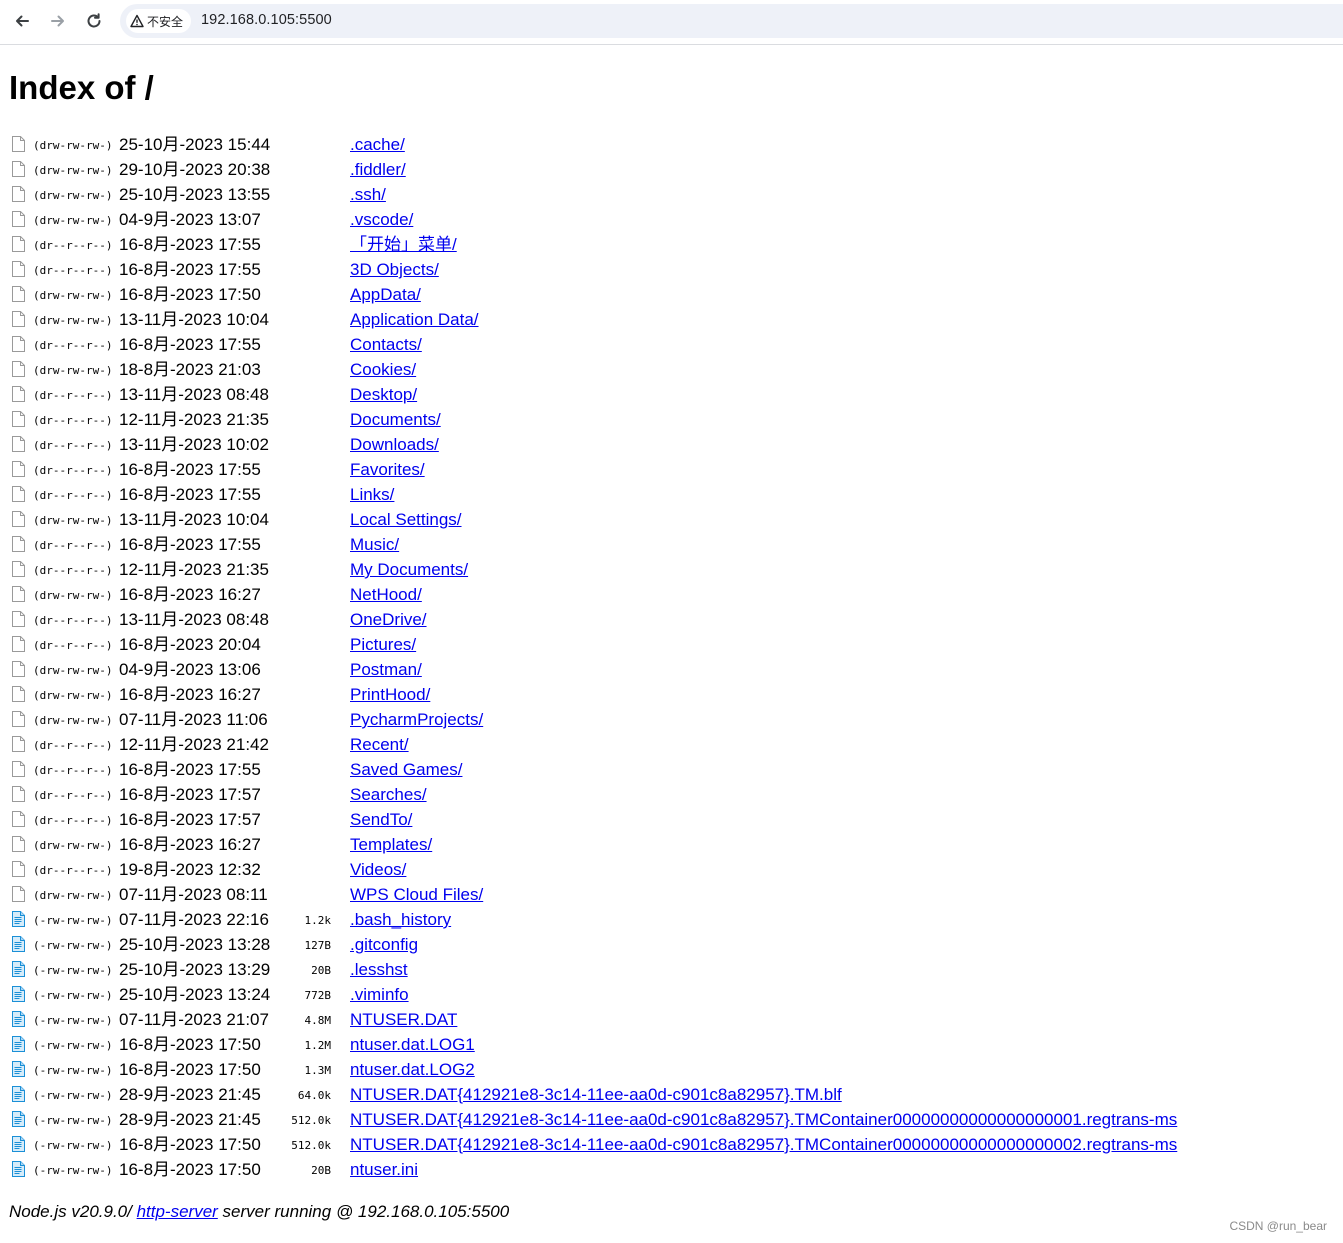  Describe the element at coordinates (159, 21) in the screenshot. I see `security-indicator: 不安全` at that location.